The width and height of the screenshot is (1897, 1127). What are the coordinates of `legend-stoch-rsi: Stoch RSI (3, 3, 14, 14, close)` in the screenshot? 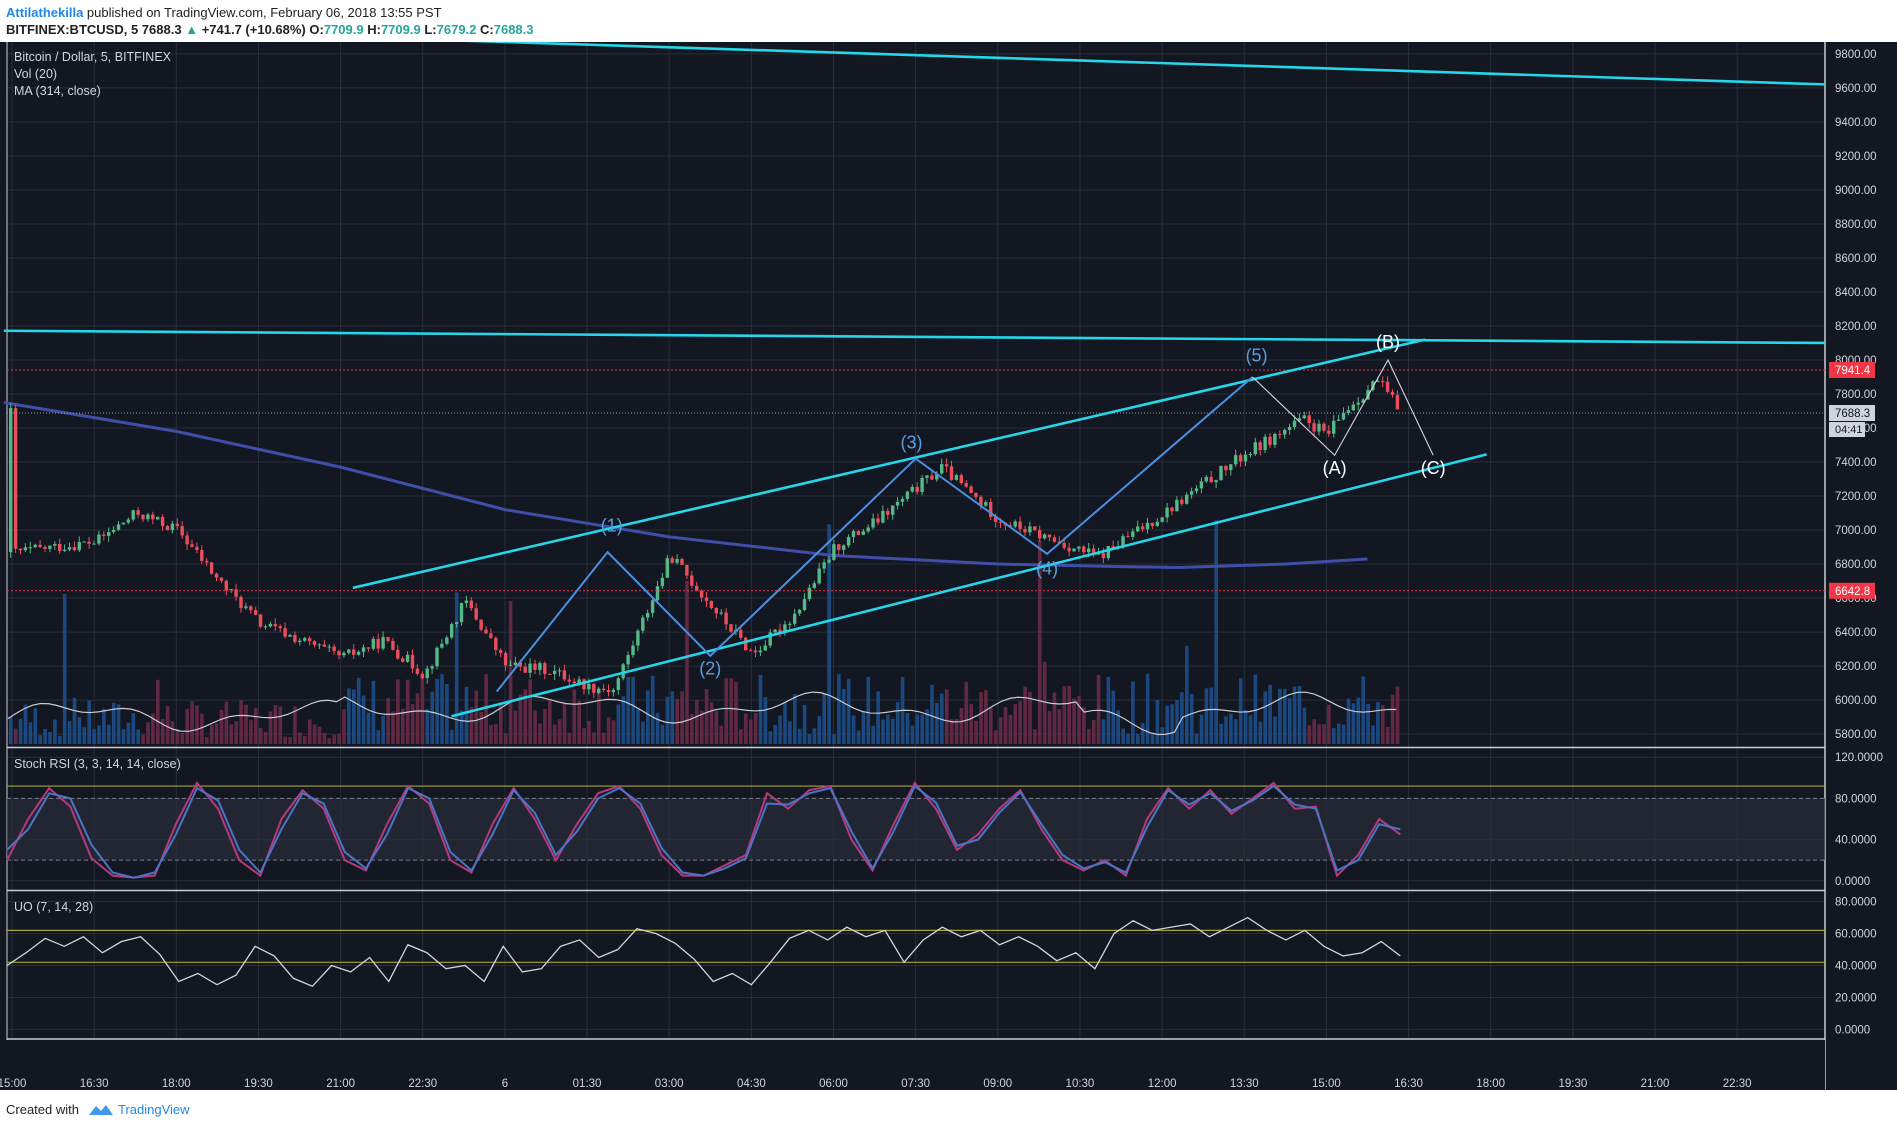 It's located at (97, 764).